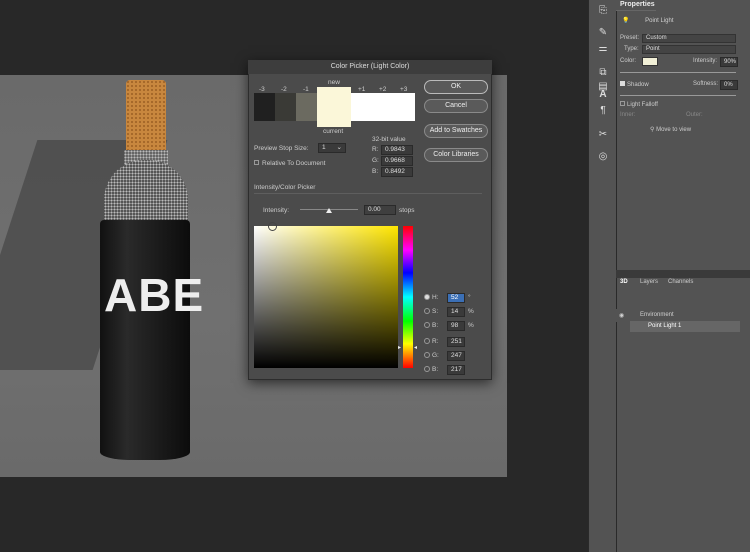  I want to click on add-to-swatches-button: Add to Swatches, so click(456, 131).